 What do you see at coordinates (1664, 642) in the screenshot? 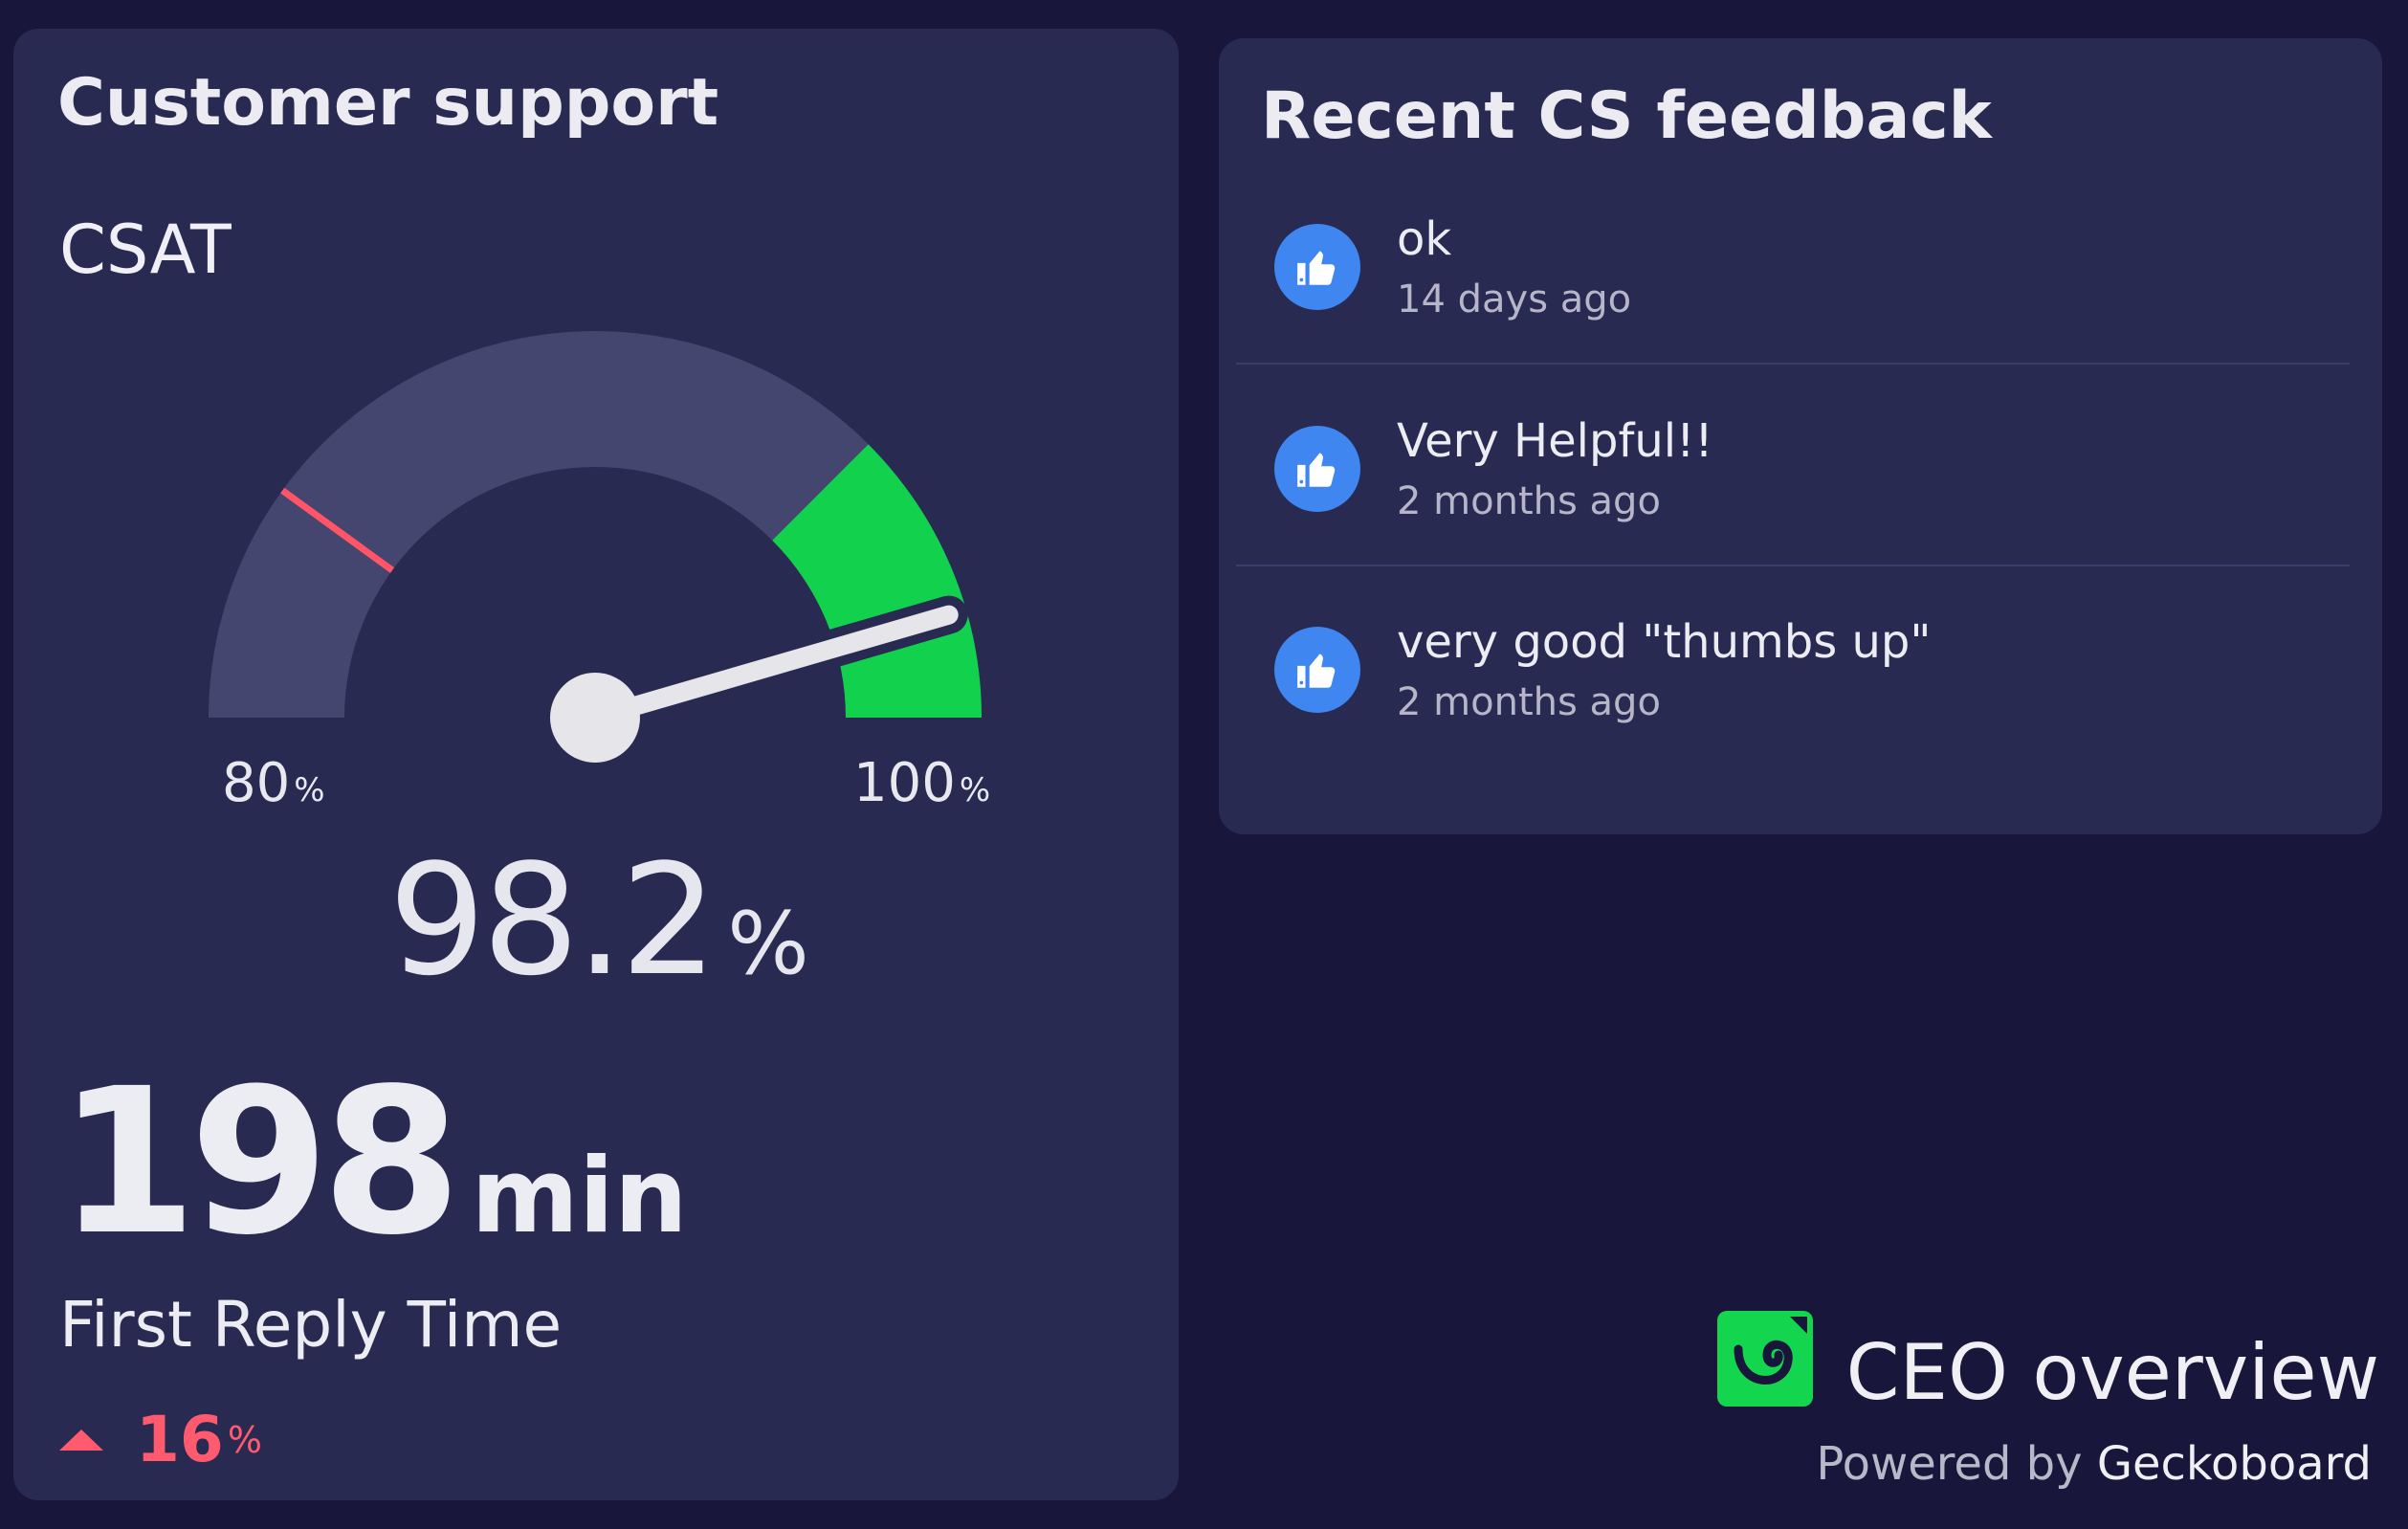
I see `feedback-text: very good "thumbs up"` at bounding box center [1664, 642].